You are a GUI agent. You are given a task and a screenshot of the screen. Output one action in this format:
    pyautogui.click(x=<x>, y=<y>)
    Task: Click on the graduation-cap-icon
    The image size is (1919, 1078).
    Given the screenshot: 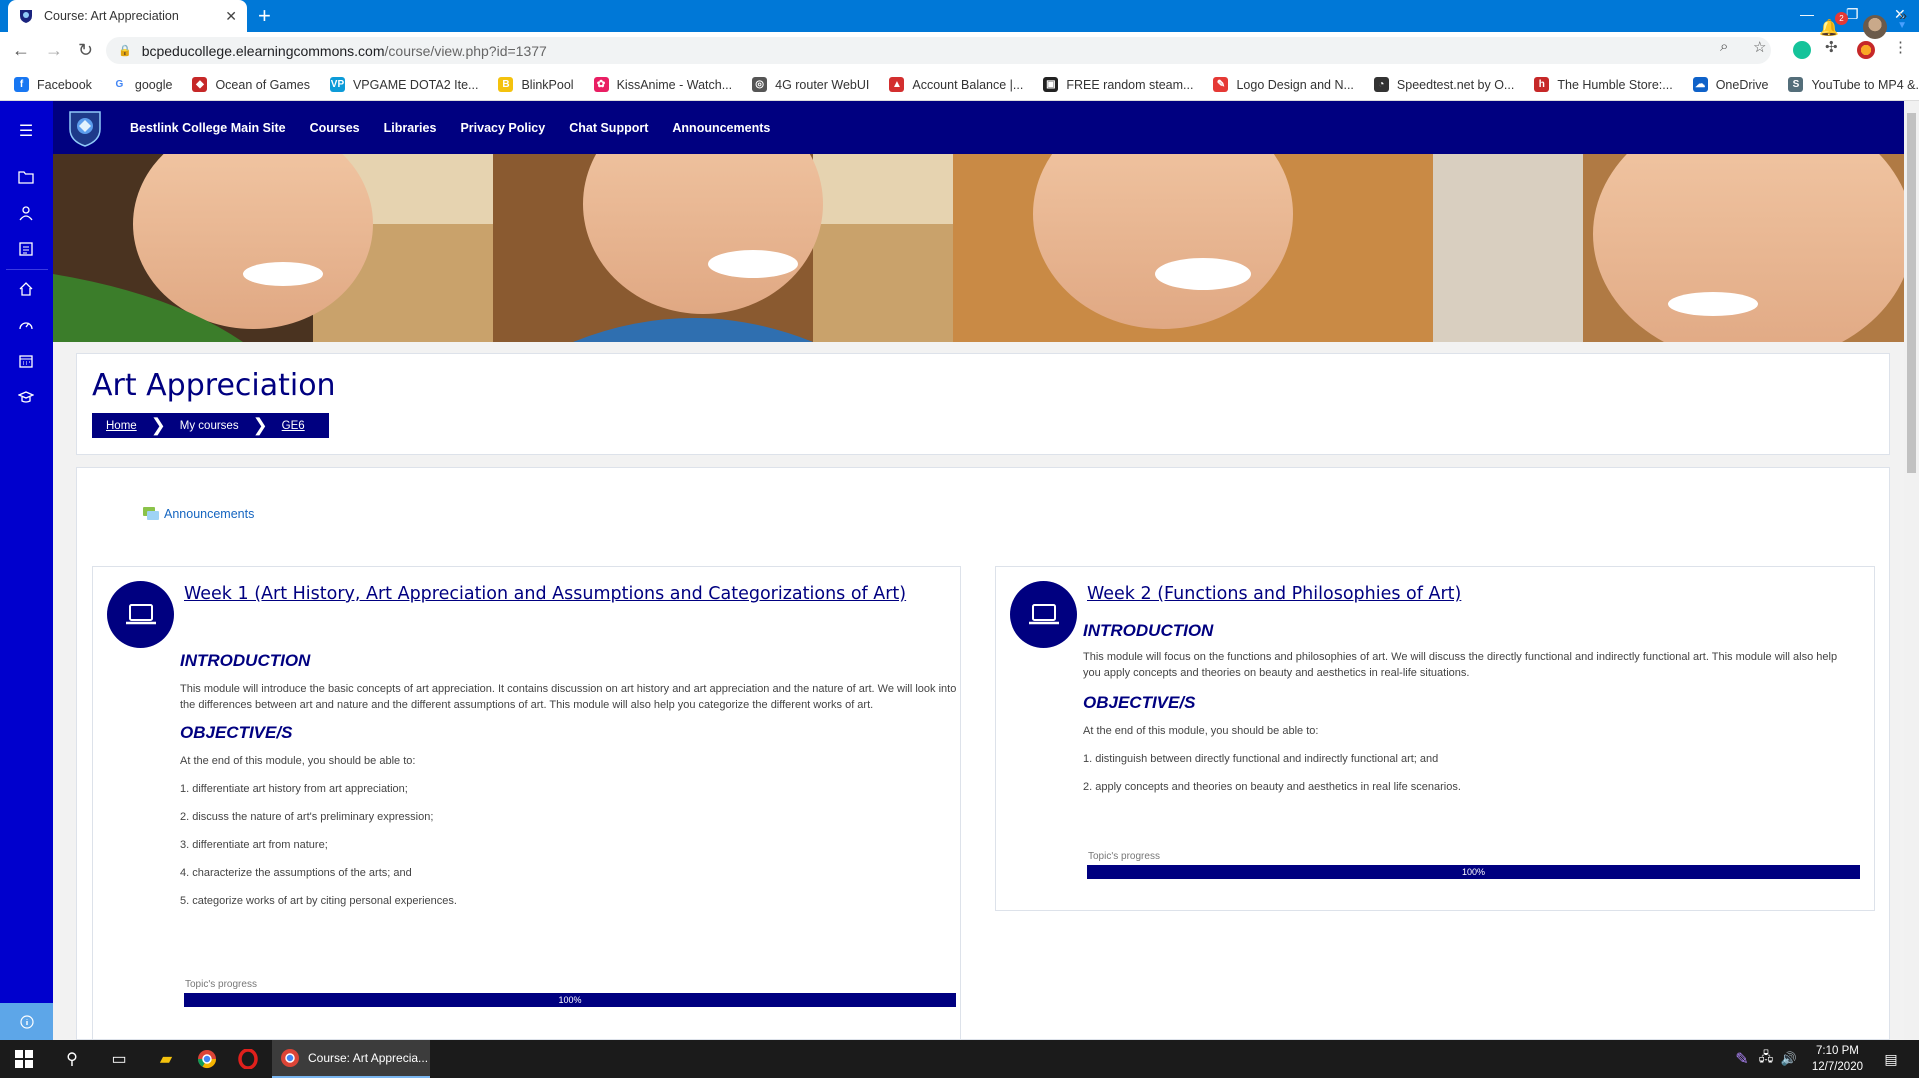 What is the action you would take?
    pyautogui.click(x=26, y=397)
    